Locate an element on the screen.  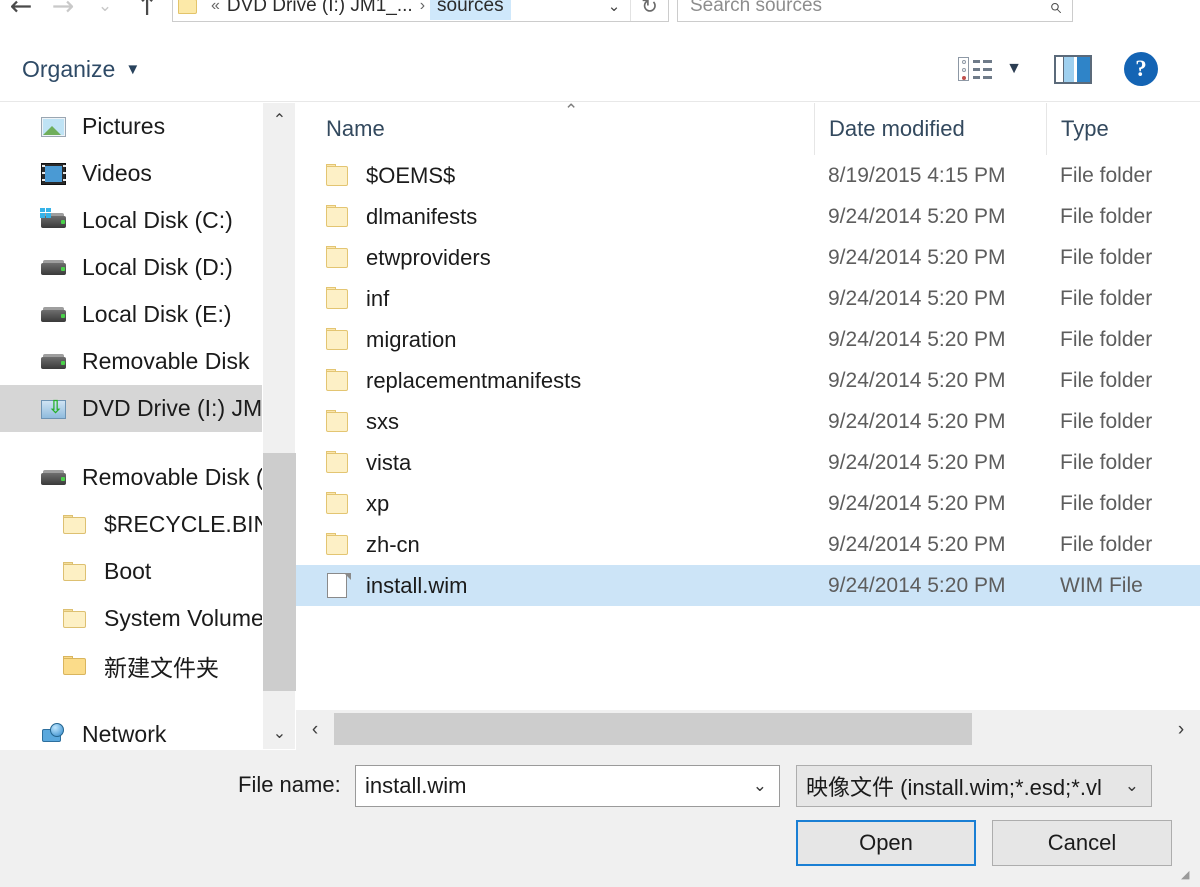
up-button: ↑ is located at coordinates (147, 14).